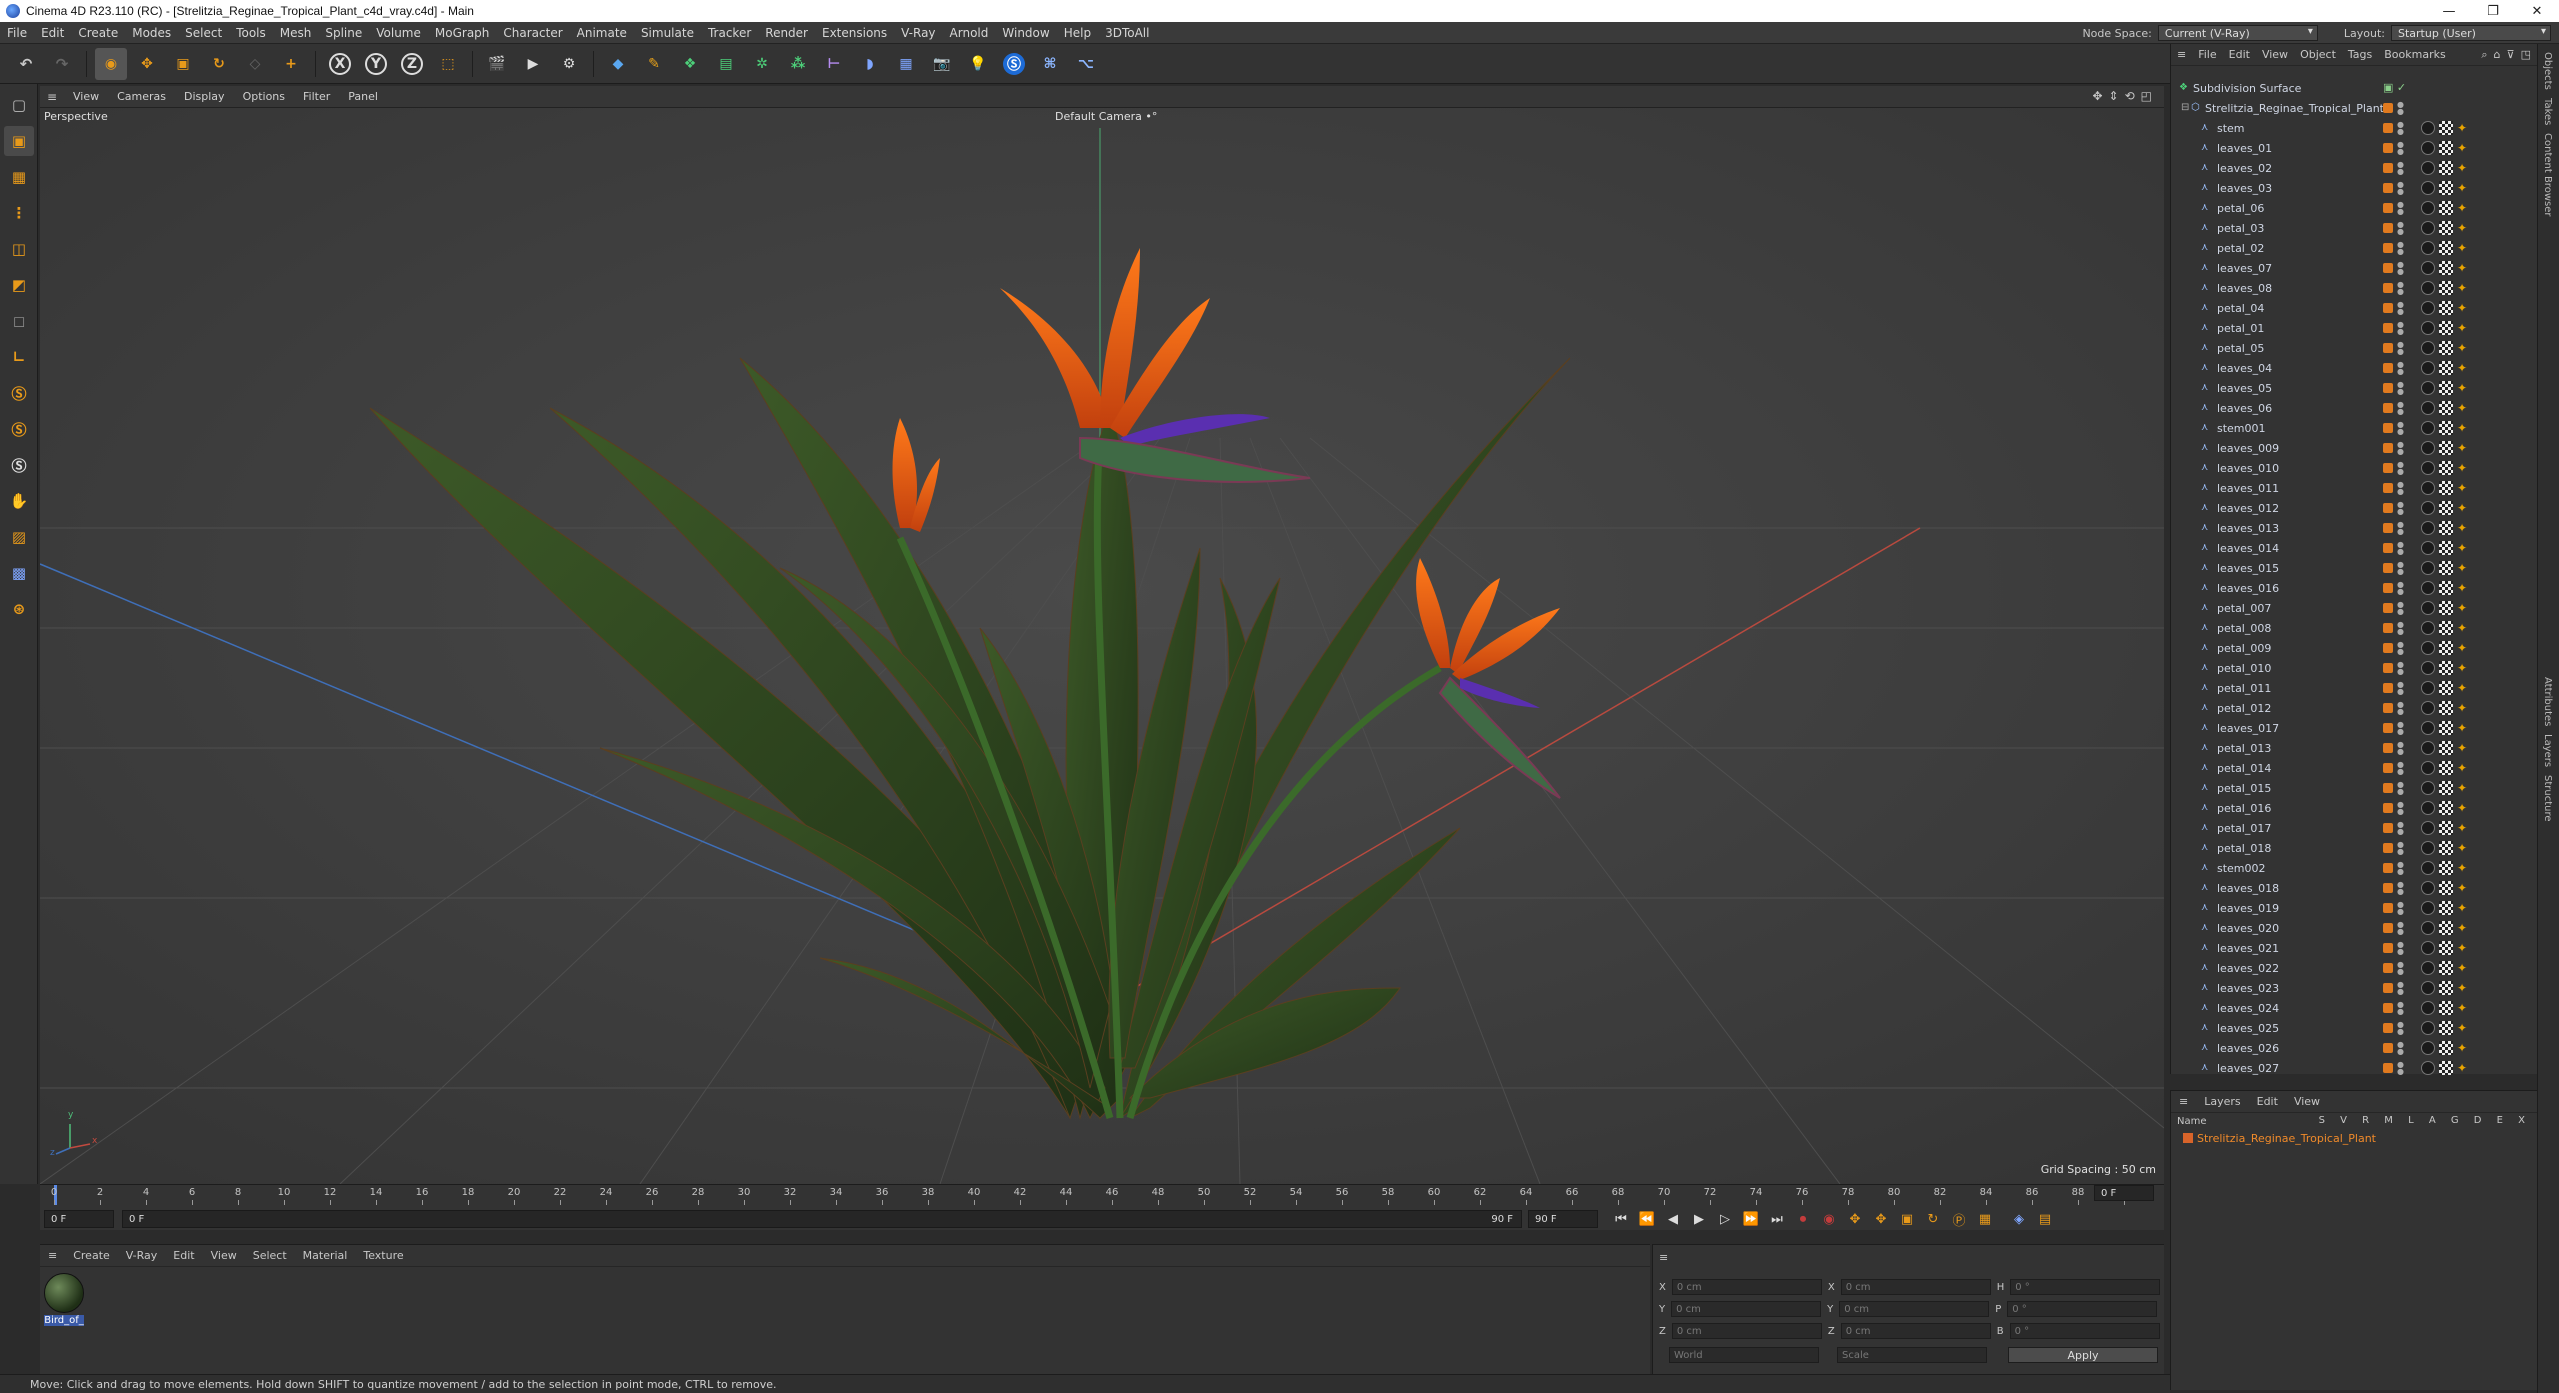 Image resolution: width=2559 pixels, height=1393 pixels. Describe the element at coordinates (2354, 388) in the screenshot. I see `object-row: ⋏ leaves_05 ● ● ✦` at that location.